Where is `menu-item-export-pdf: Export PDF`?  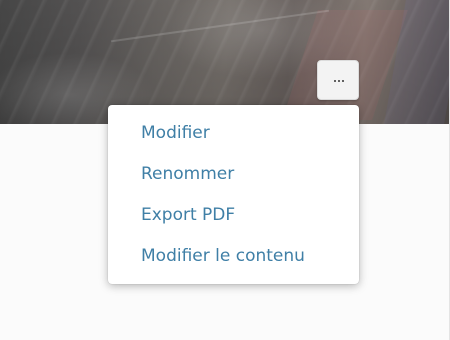 menu-item-export-pdf: Export PDF is located at coordinates (233, 215).